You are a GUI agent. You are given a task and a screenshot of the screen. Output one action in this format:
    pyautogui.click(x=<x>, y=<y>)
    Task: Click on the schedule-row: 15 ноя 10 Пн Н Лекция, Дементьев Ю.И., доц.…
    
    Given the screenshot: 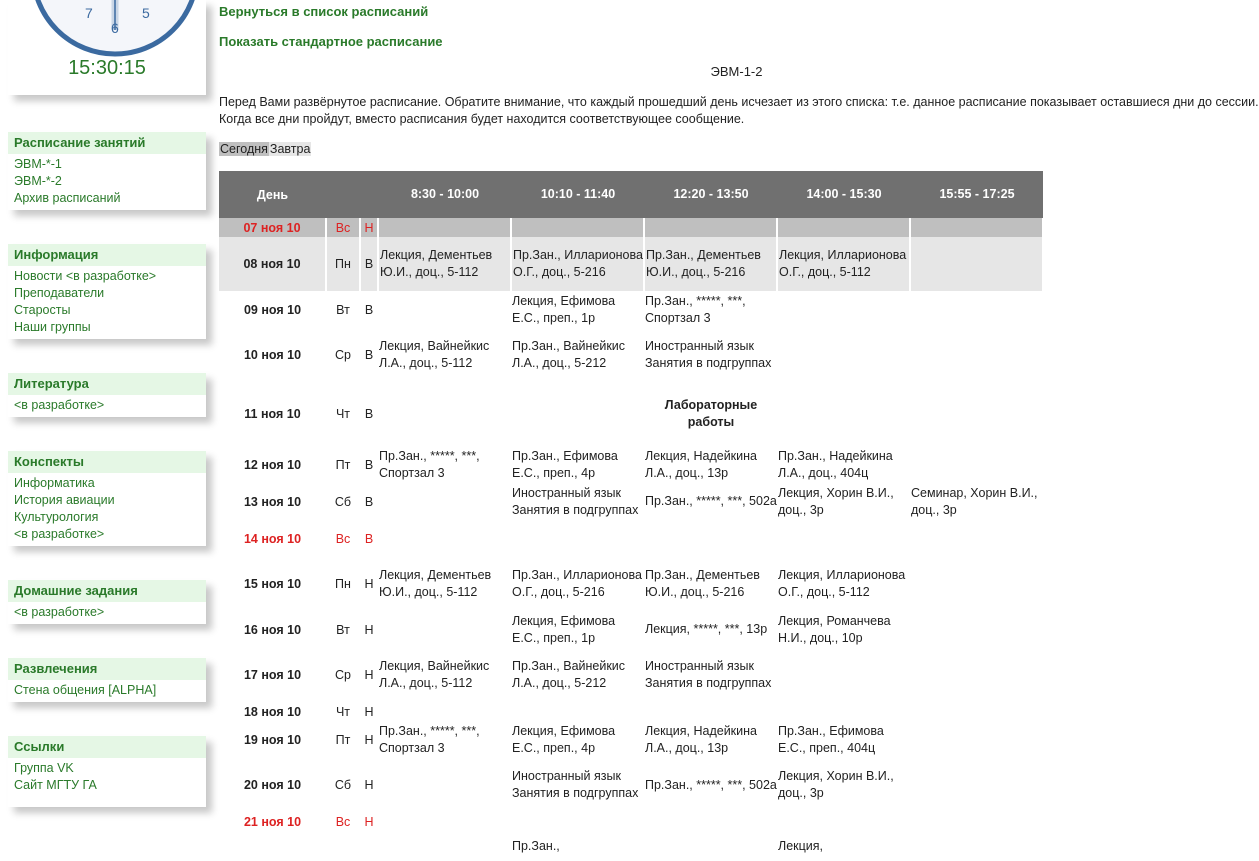 What is the action you would take?
    pyautogui.click(x=631, y=584)
    